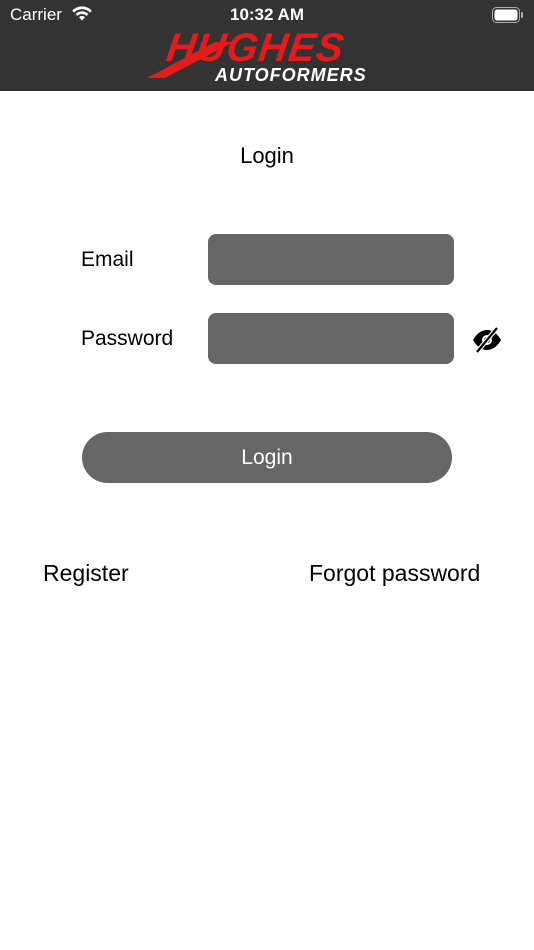 Image resolution: width=534 pixels, height=950 pixels. Describe the element at coordinates (331, 338) in the screenshot. I see `password-field` at that location.